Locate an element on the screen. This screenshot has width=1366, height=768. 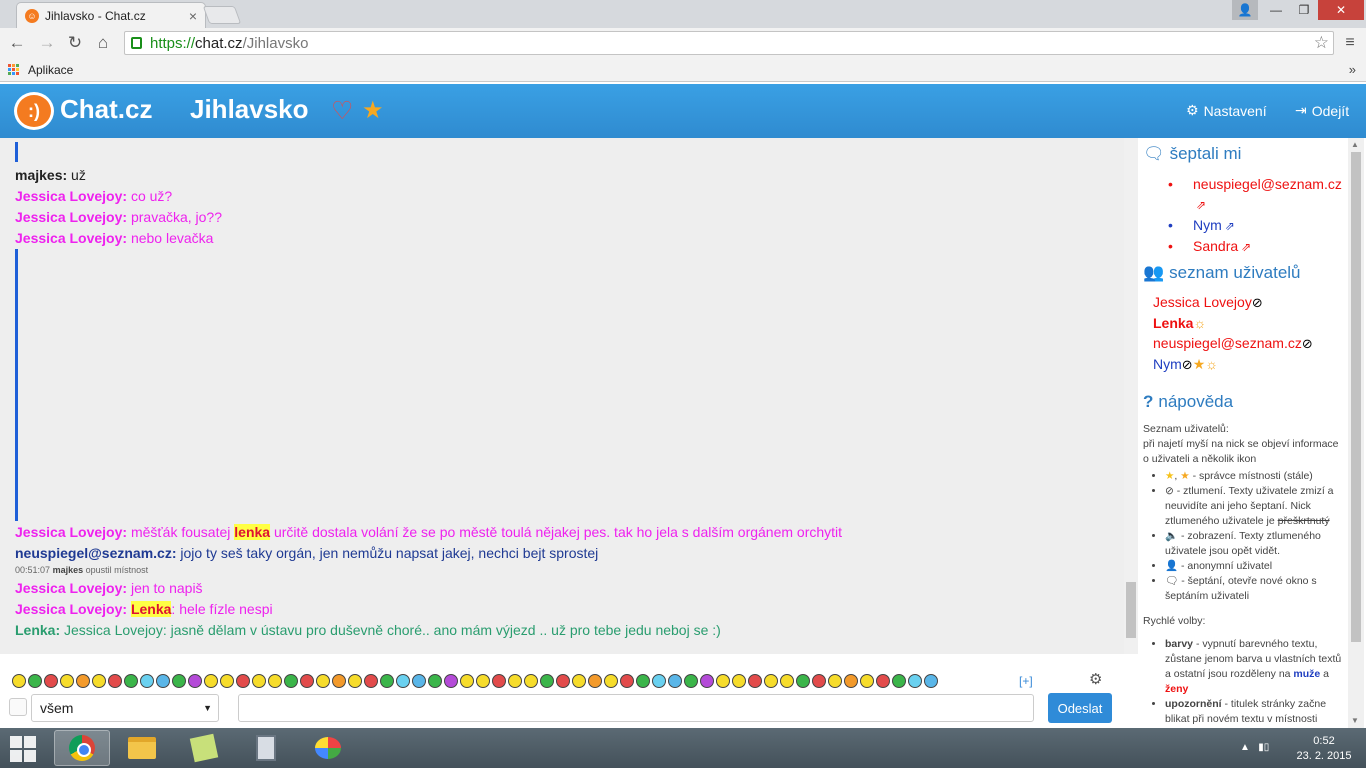
whisper-nick: Sandra is located at coordinates (1215, 246).